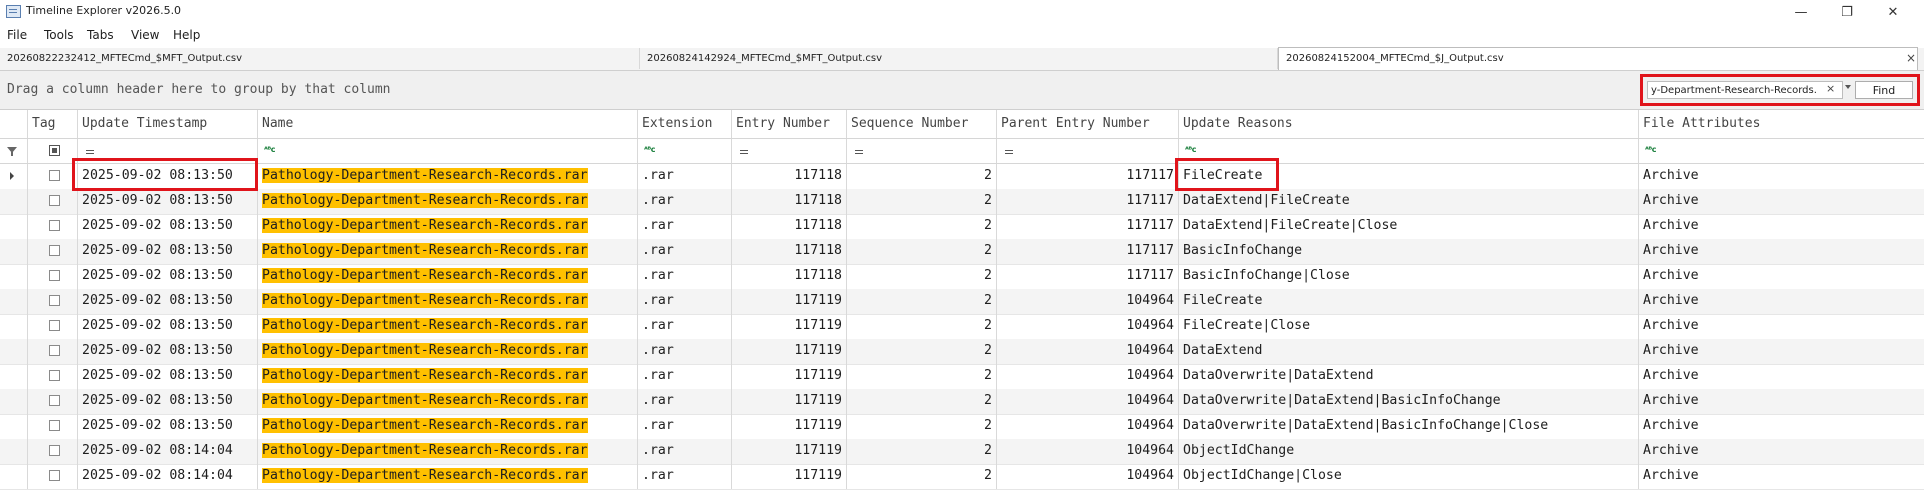  Describe the element at coordinates (1847, 12) in the screenshot. I see `maximize-button: ❐` at that location.